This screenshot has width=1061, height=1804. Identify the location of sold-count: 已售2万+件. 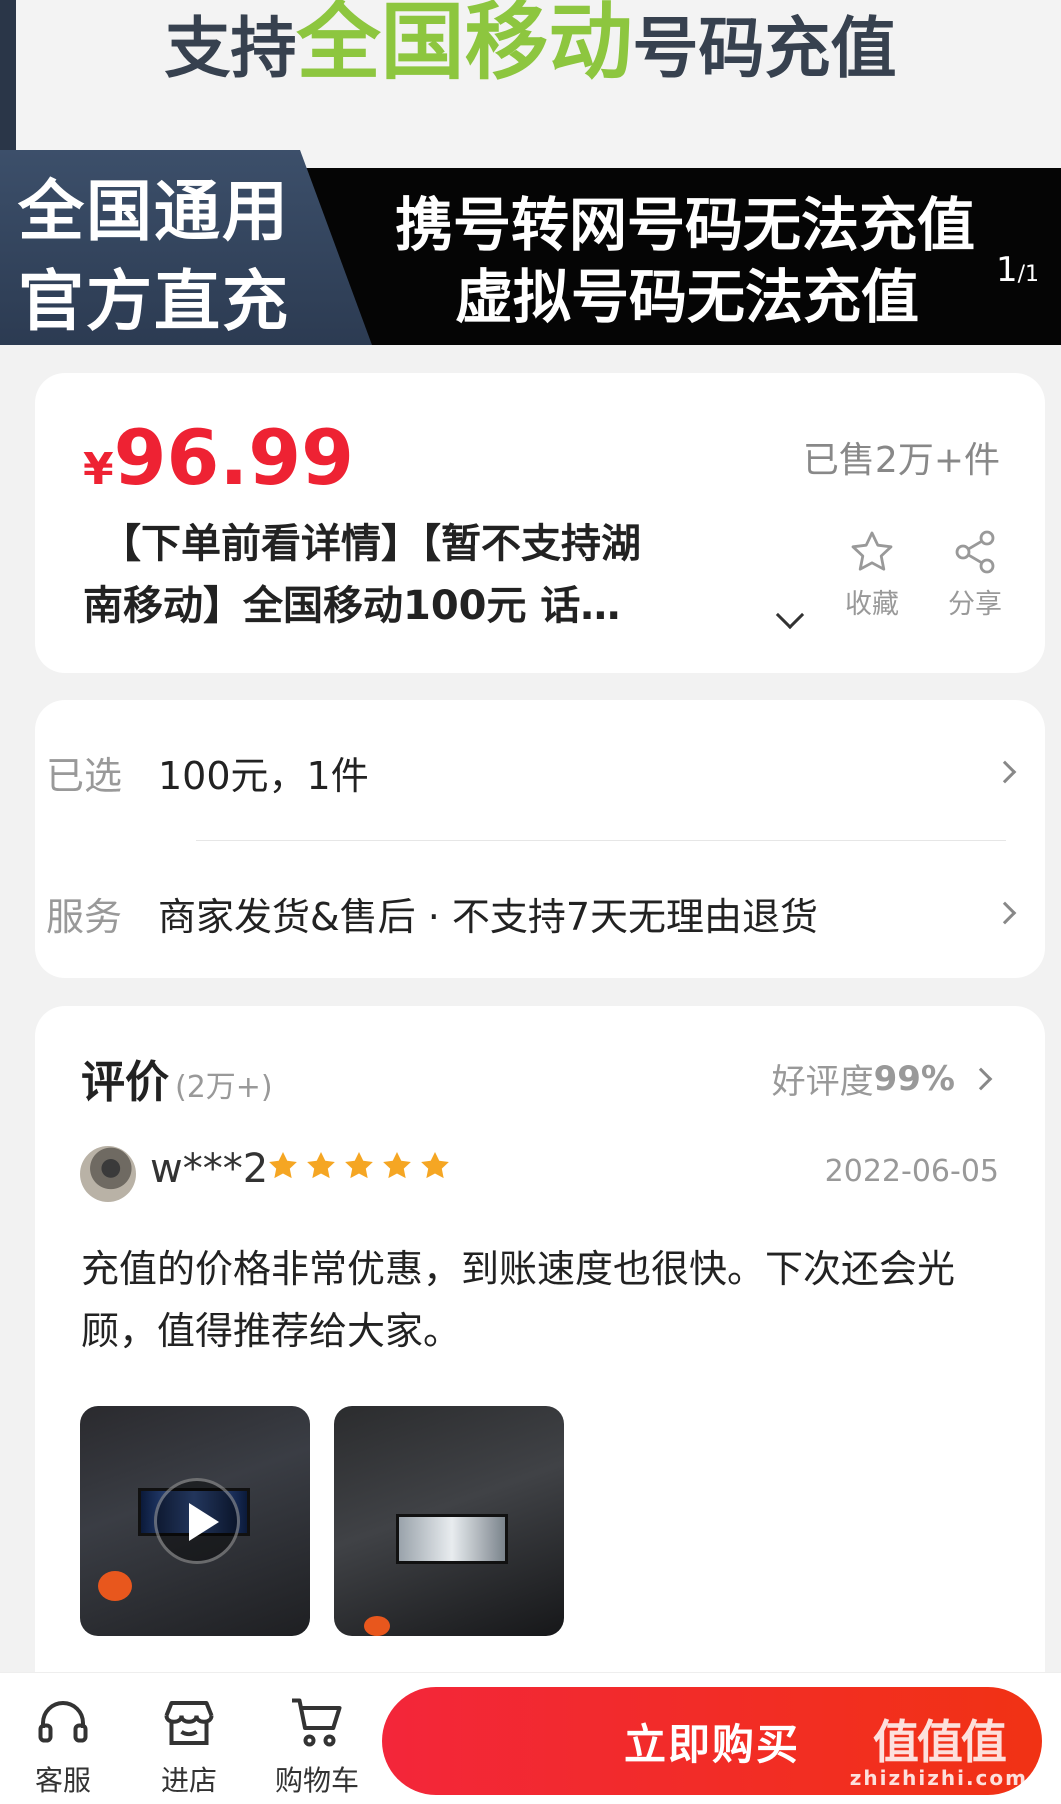
(901, 460).